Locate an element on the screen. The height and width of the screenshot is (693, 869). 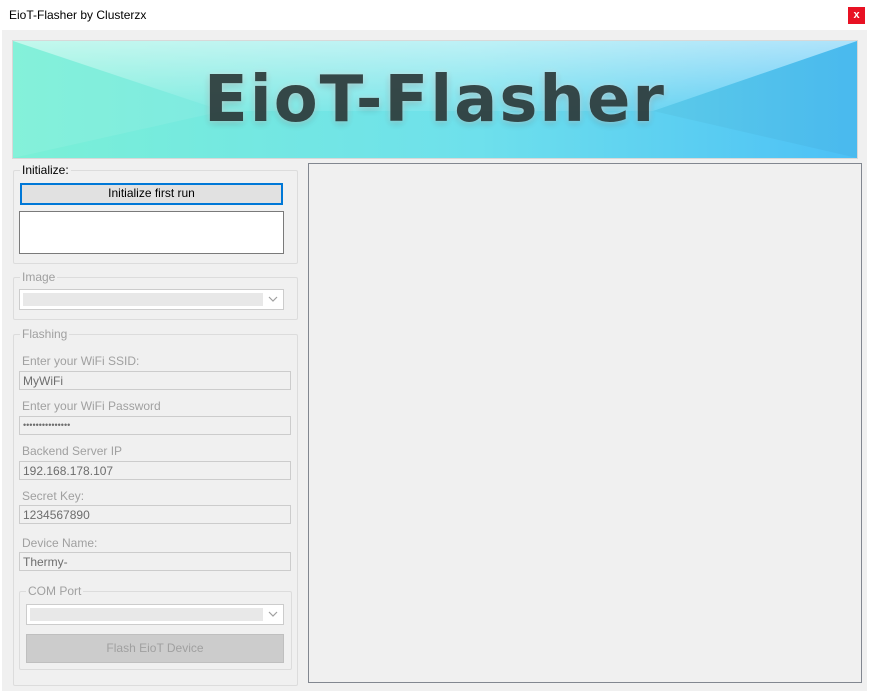
image-select-value is located at coordinates (143, 299).